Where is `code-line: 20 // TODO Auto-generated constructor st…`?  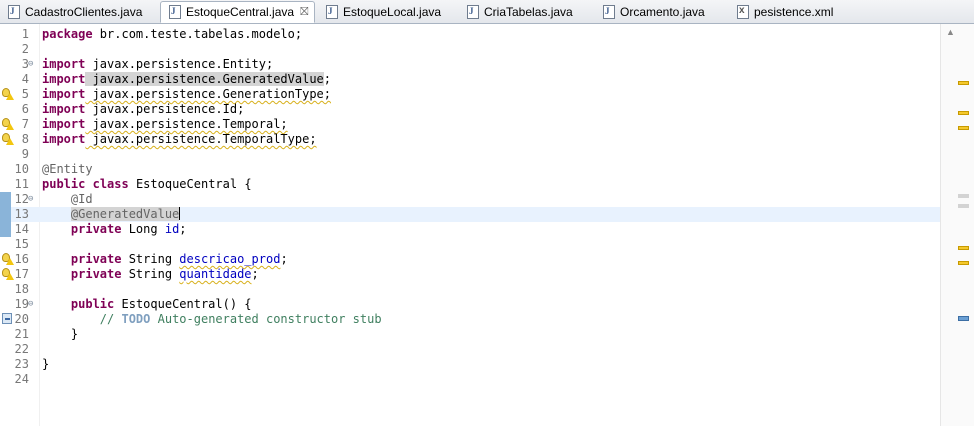 code-line: 20 // TODO Auto-generated constructor st… is located at coordinates (470, 319).